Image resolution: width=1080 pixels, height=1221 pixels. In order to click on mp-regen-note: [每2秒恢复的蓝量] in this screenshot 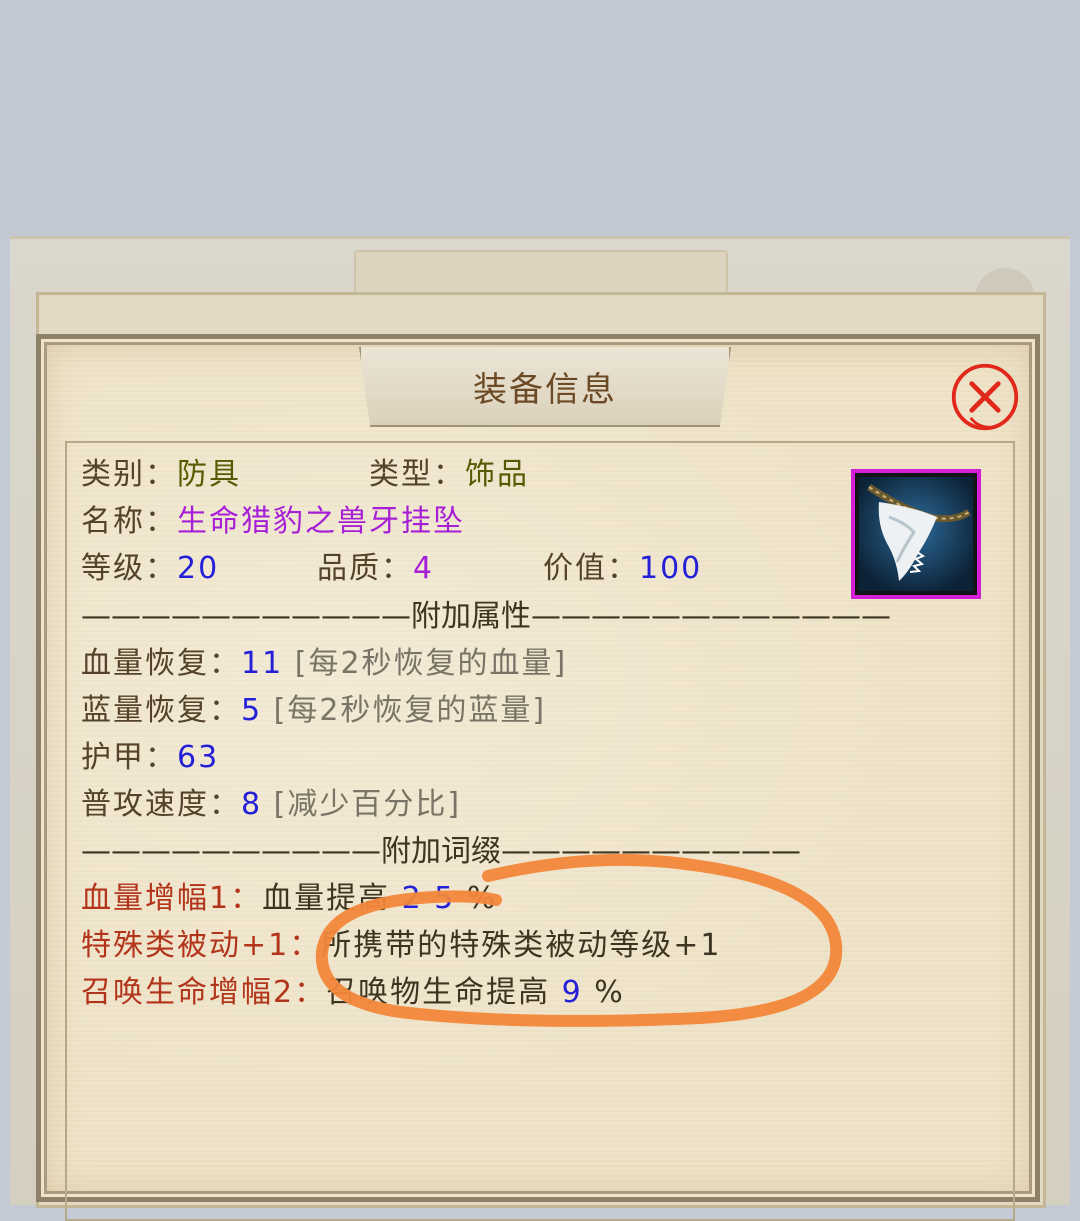, I will do `click(410, 710)`.